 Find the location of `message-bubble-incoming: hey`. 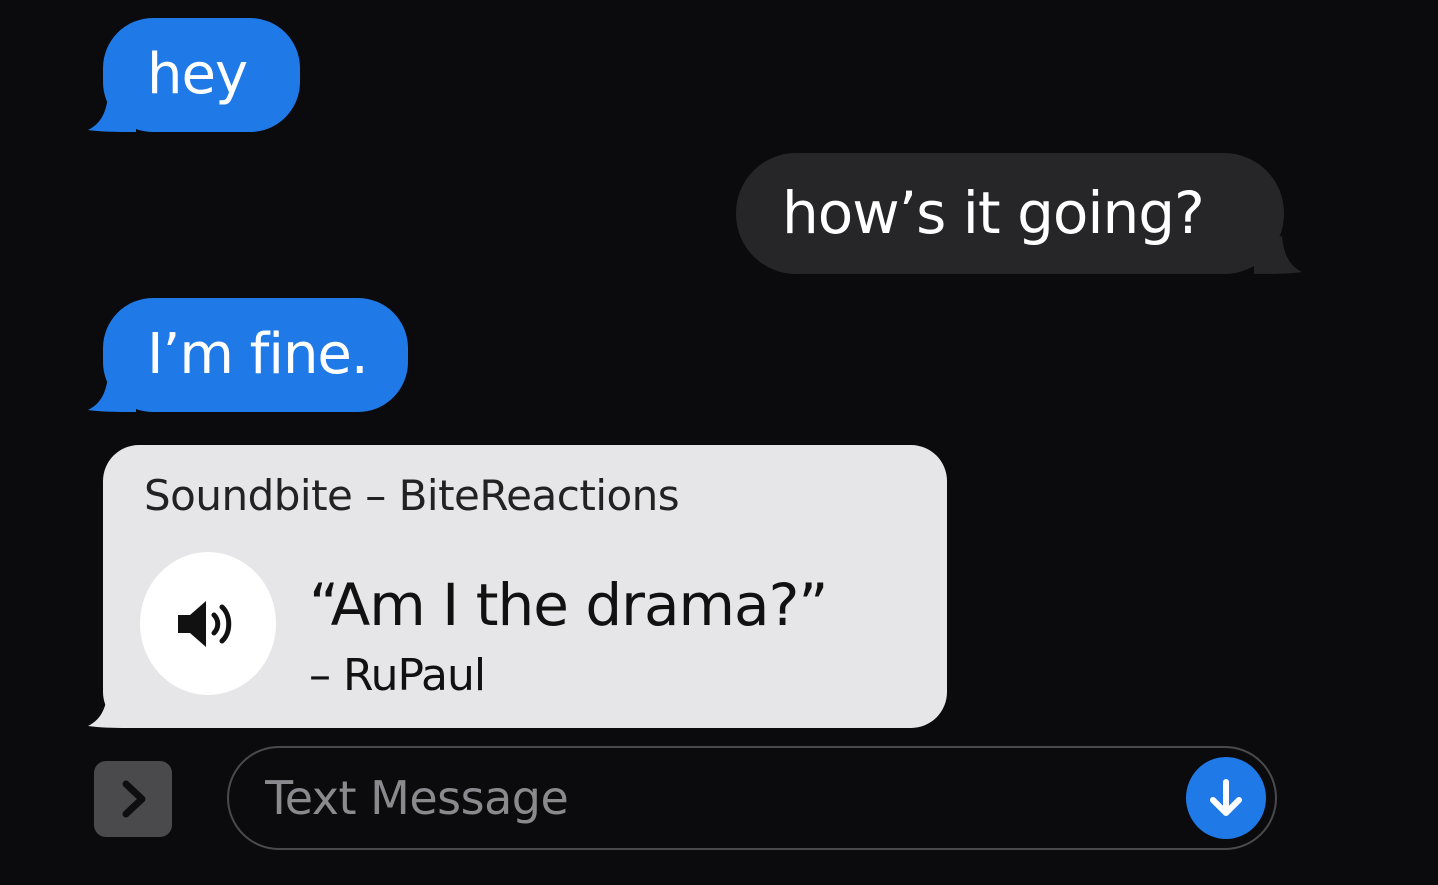

message-bubble-incoming: hey is located at coordinates (201, 75).